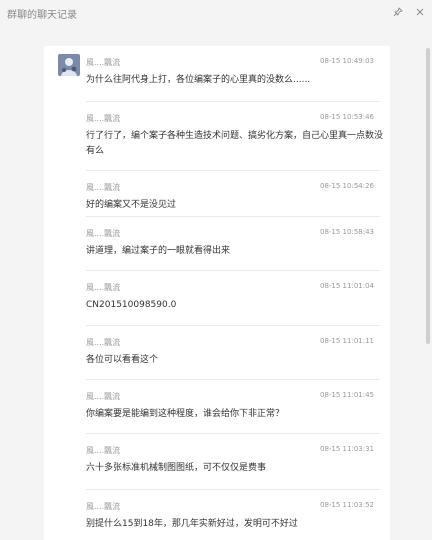 This screenshot has height=540, width=432. Describe the element at coordinates (158, 251) in the screenshot. I see `message-text: 讲道理，编过案子的一眼就看得出来` at that location.